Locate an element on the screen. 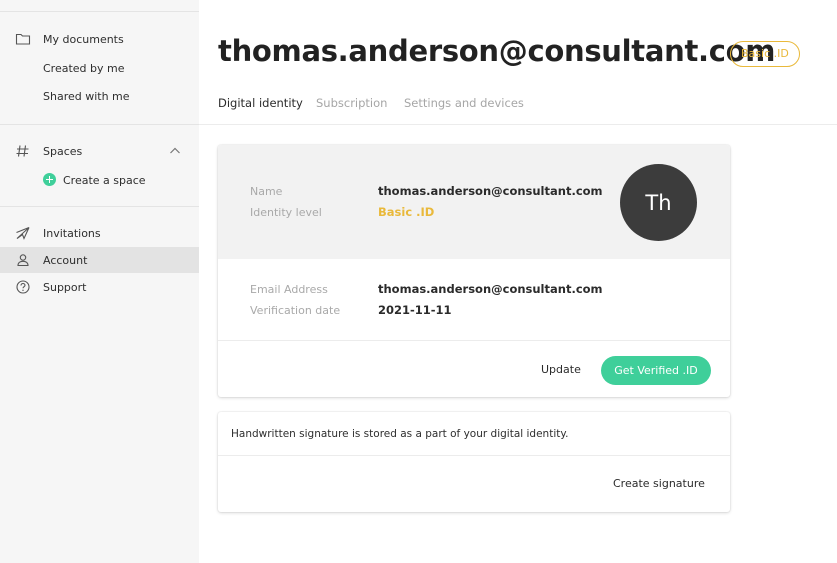  paper-plane-icon is located at coordinates (23, 233).